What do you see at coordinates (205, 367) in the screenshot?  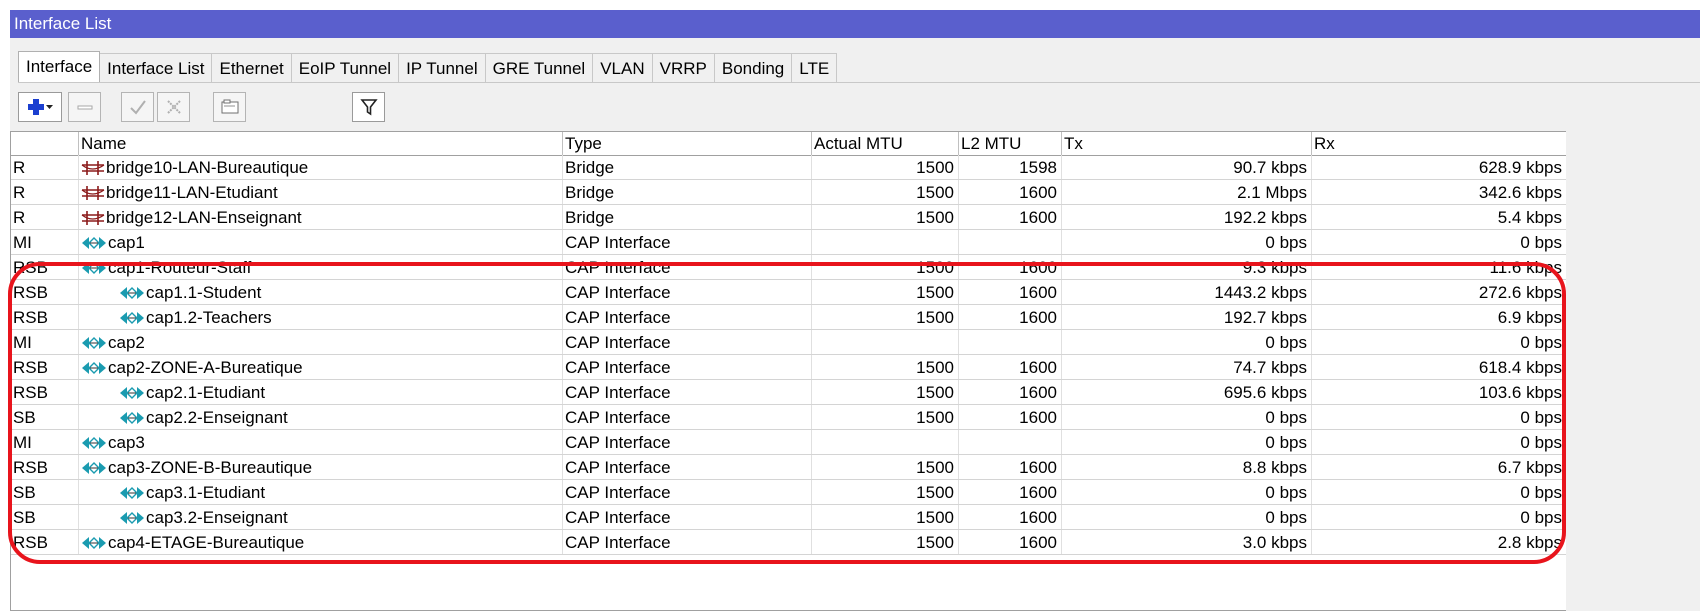 I see `interface-name: cap2-ZONE-A-Bureatique` at bounding box center [205, 367].